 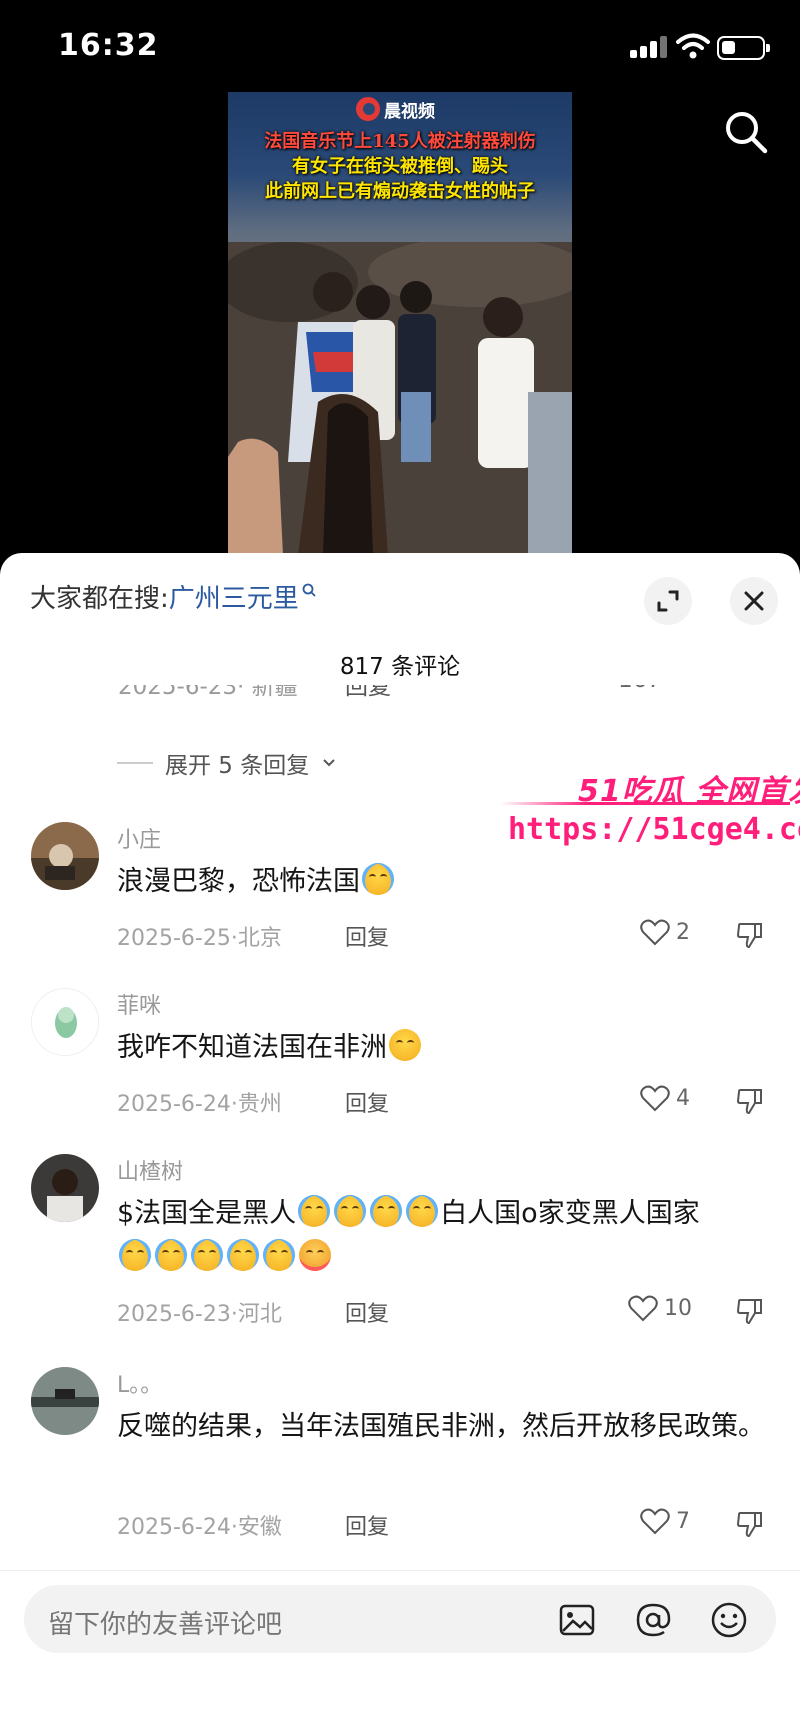 What do you see at coordinates (329, 763) in the screenshot?
I see `chevron-down-icon` at bounding box center [329, 763].